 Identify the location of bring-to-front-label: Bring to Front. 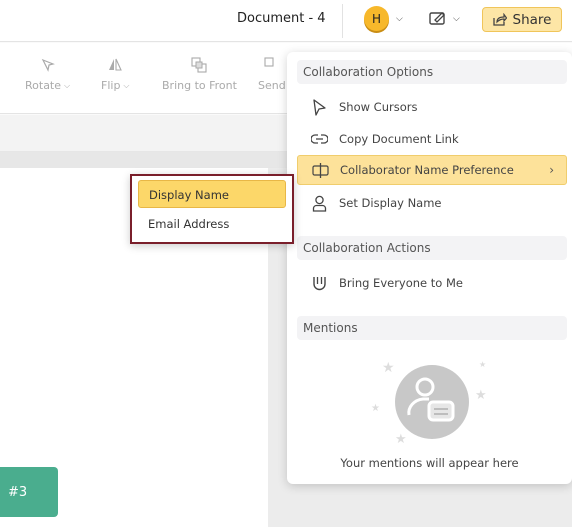
(199, 85).